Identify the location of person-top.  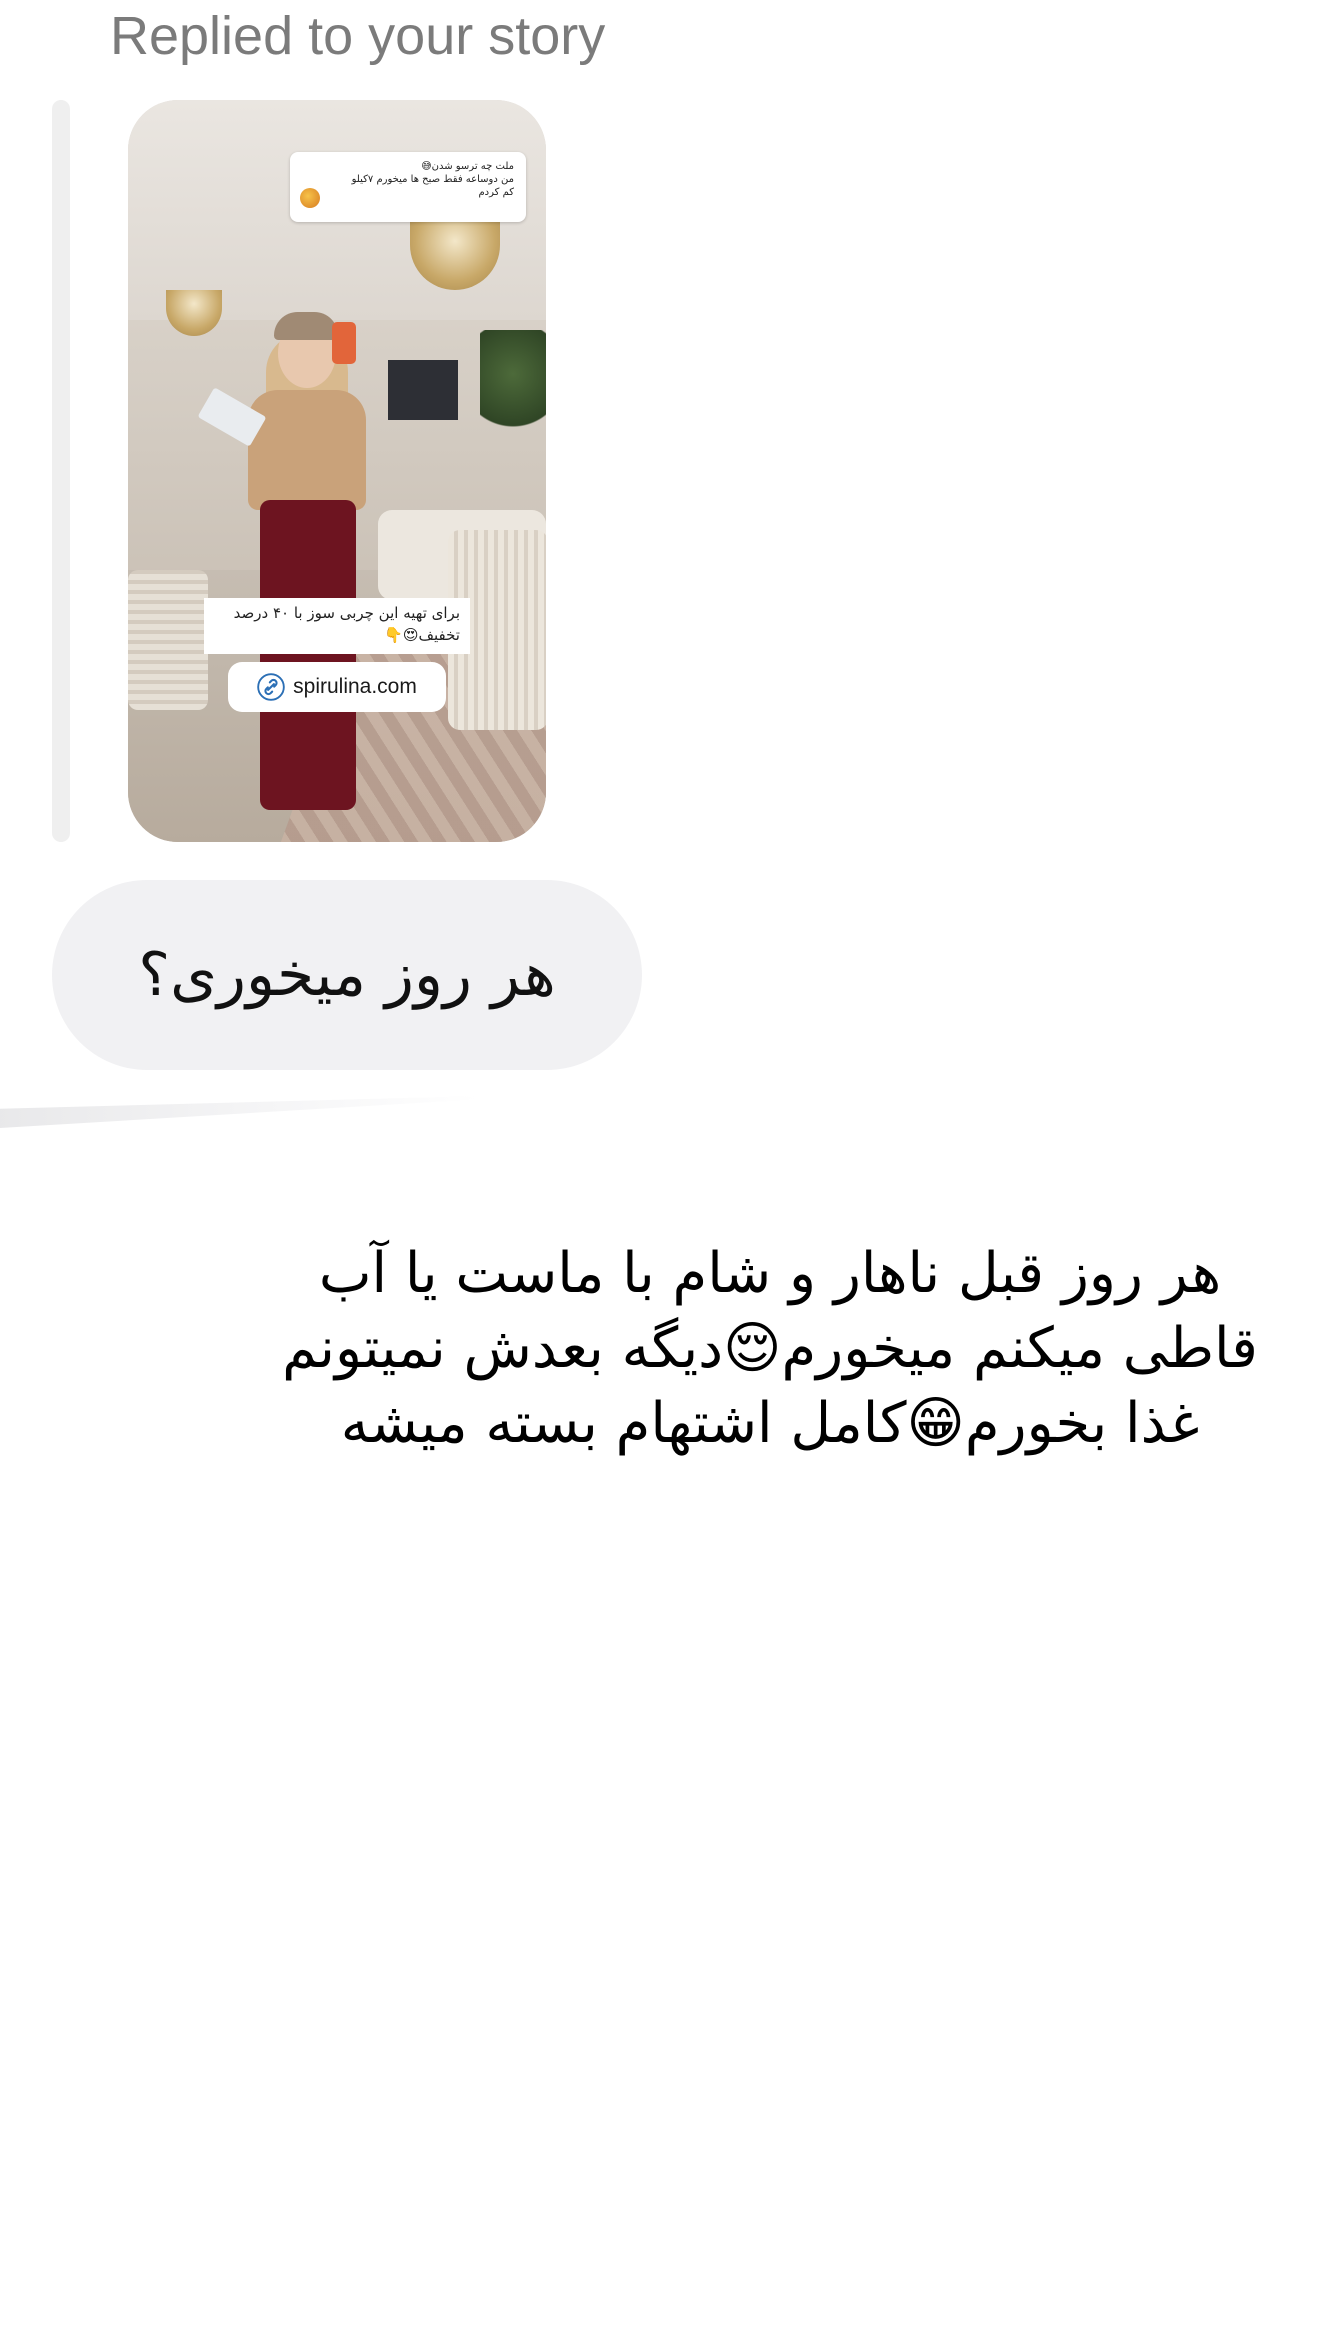
(307, 450).